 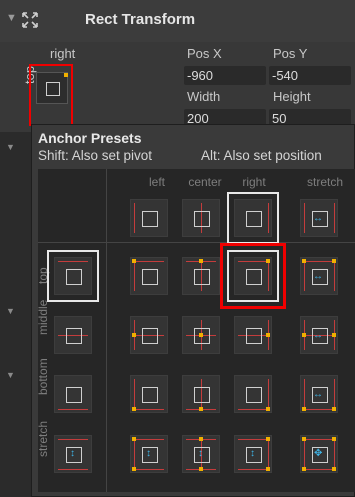 What do you see at coordinates (204, 96) in the screenshot?
I see `width-label: Width` at bounding box center [204, 96].